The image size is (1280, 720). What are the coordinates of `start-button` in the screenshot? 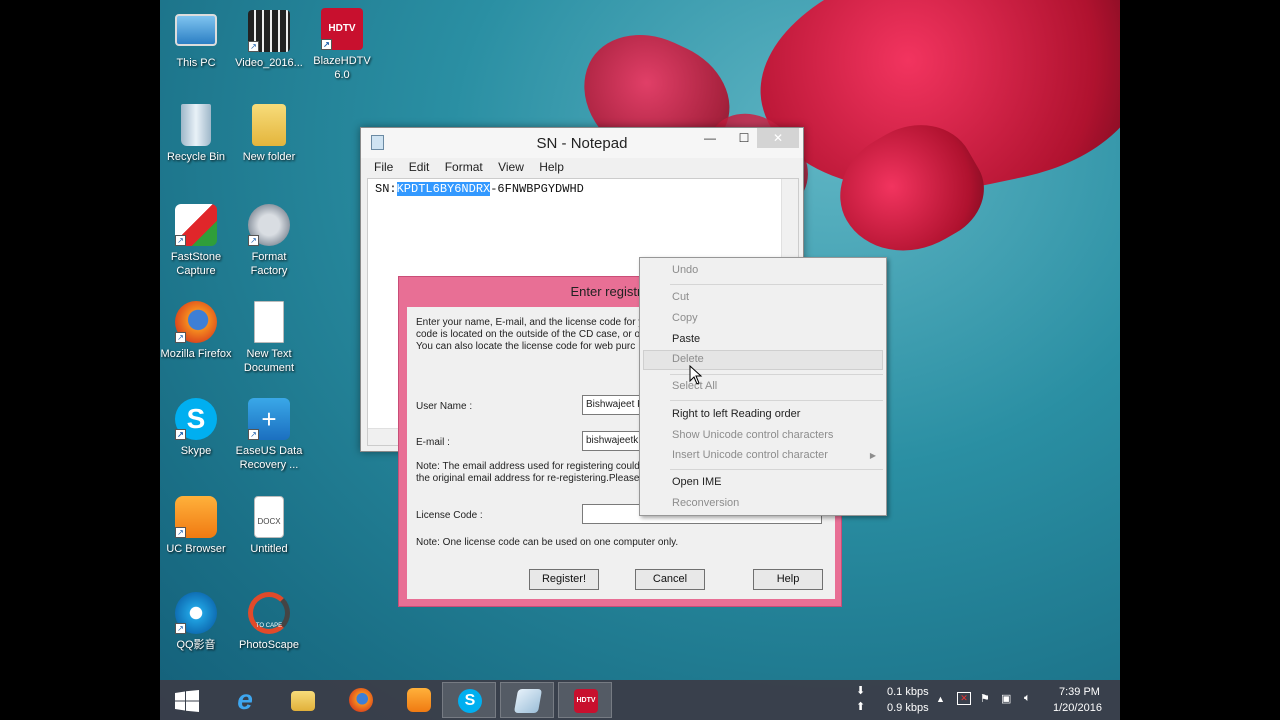 It's located at (187, 700).